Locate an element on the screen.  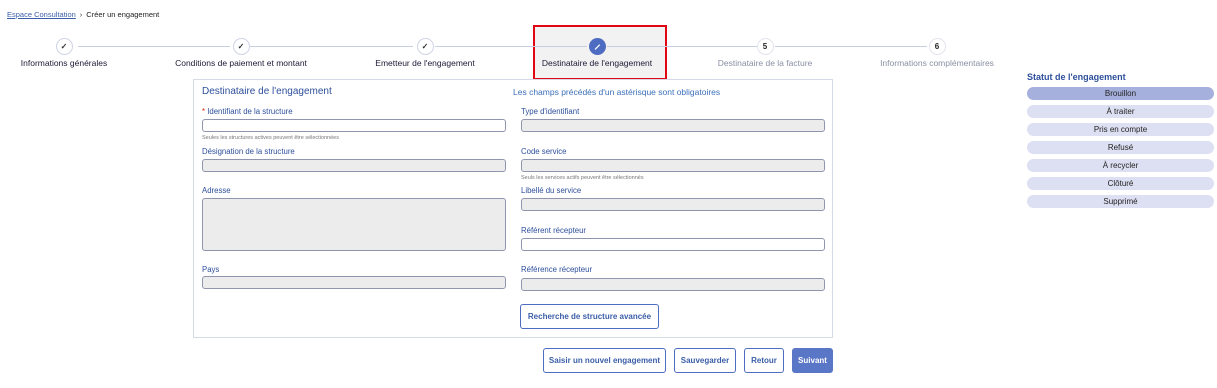
new-engagement-button: Saisir un nouvel engagement is located at coordinates (604, 360).